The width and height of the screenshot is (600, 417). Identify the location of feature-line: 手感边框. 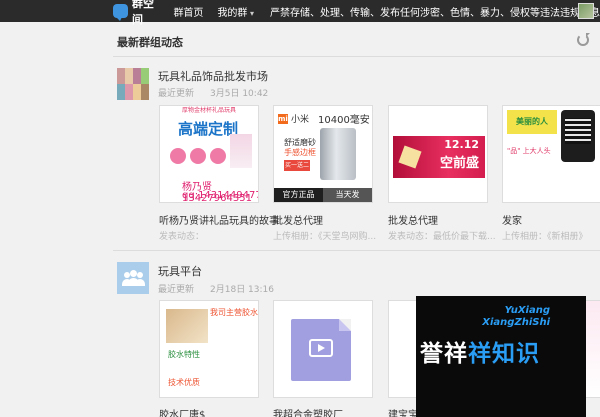
(300, 152).